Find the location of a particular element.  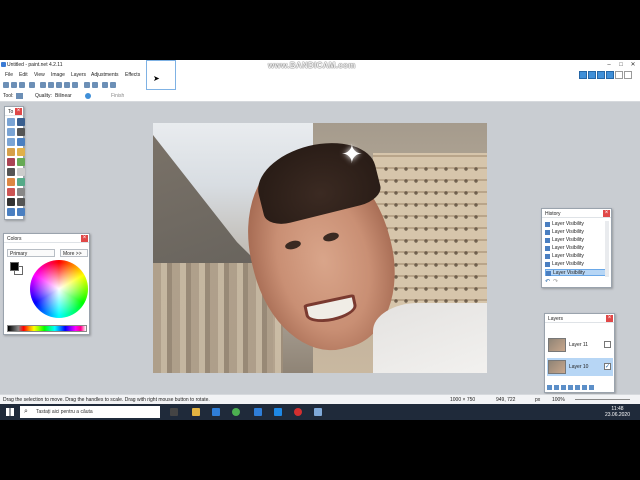

redo-icon is located at coordinates (95, 85).